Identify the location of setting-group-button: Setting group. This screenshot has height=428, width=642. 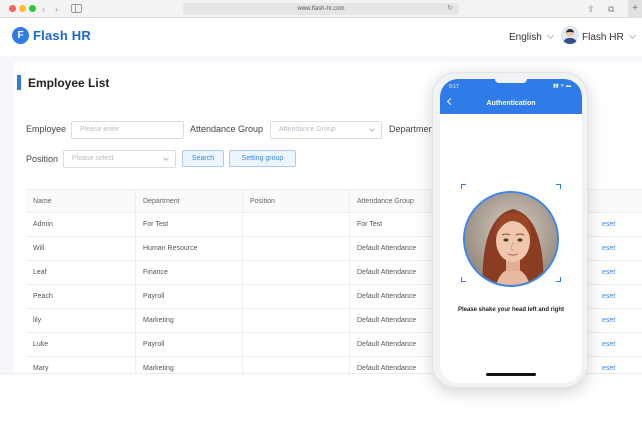
(262, 158).